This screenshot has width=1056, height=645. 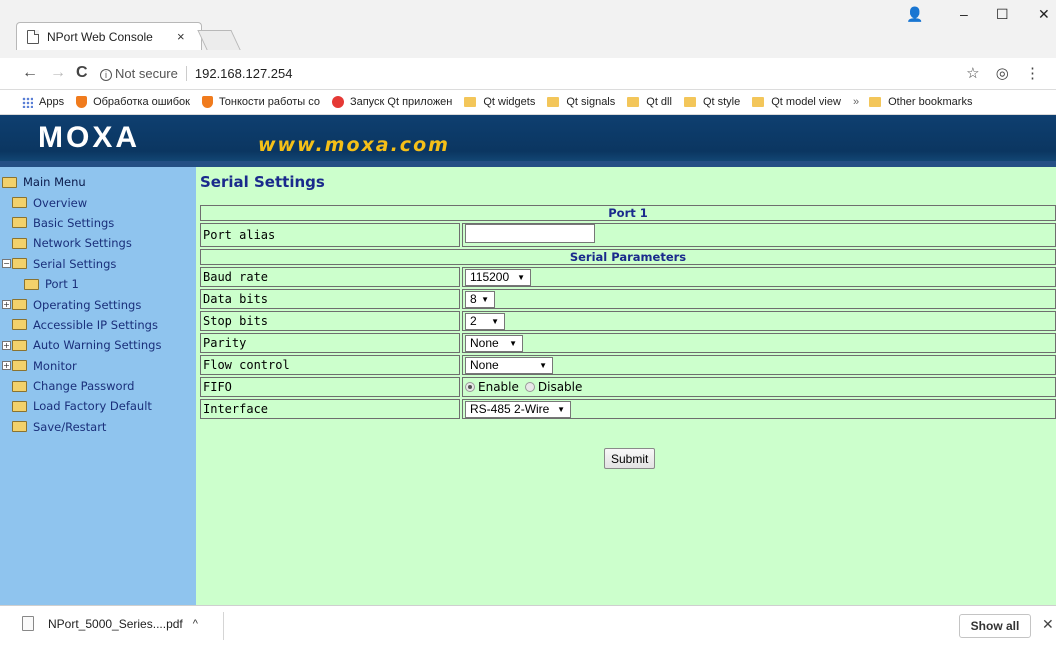 What do you see at coordinates (330, 365) in the screenshot?
I see `flow-control-label: Flow control` at bounding box center [330, 365].